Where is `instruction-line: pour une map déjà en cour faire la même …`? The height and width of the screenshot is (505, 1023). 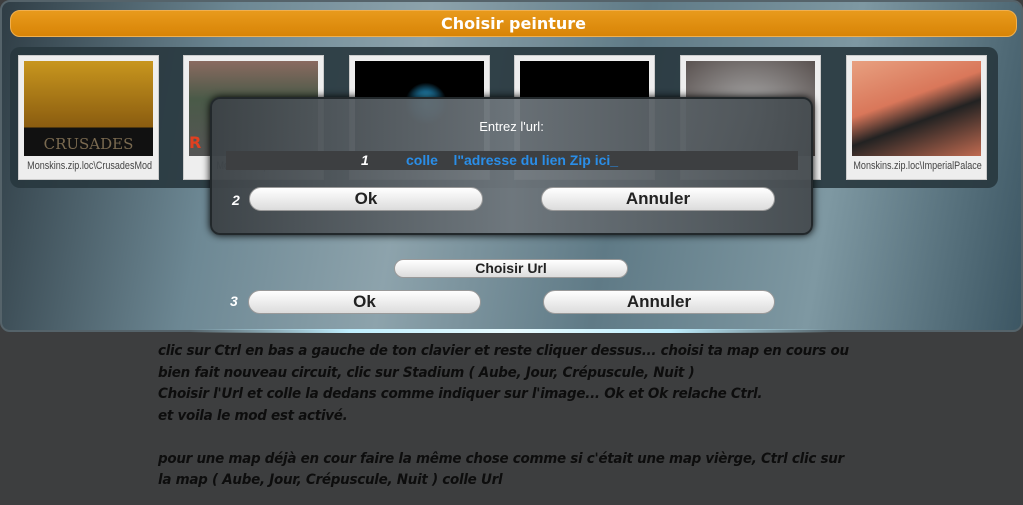 instruction-line: pour une map déjà en cour faire la même … is located at coordinates (501, 458).